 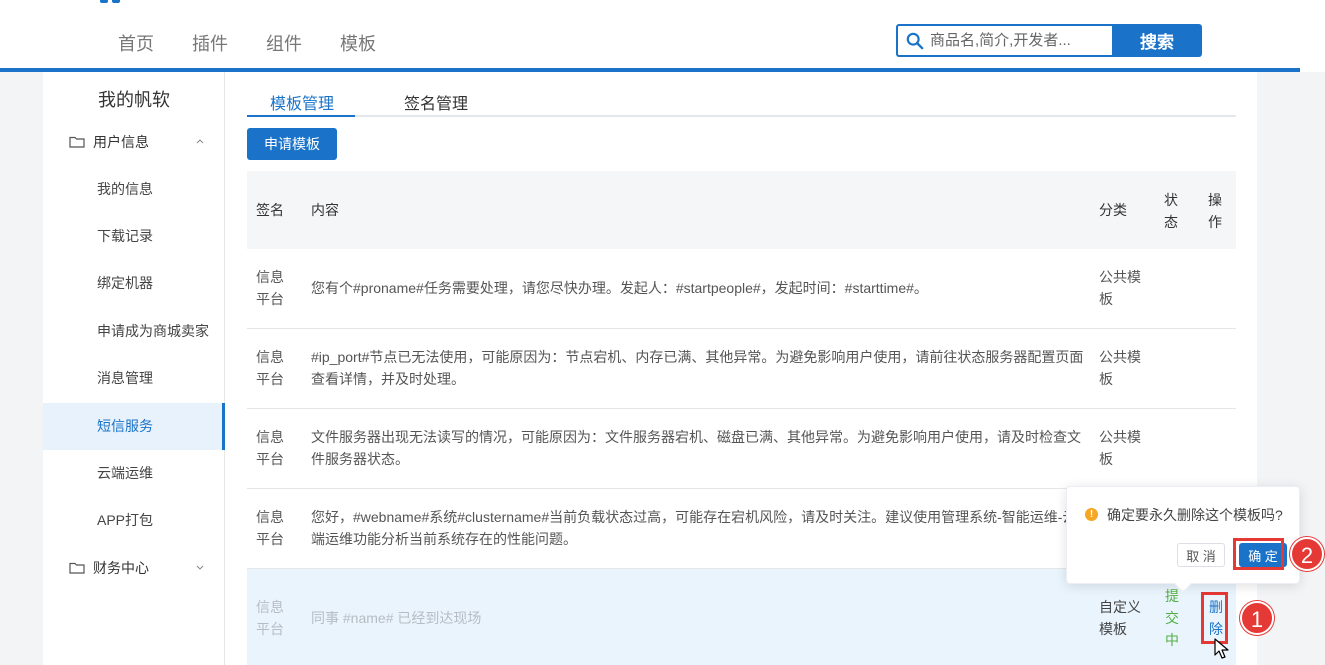 What do you see at coordinates (134, 236) in the screenshot?
I see `sidebar-item-downloads: 下载记录` at bounding box center [134, 236].